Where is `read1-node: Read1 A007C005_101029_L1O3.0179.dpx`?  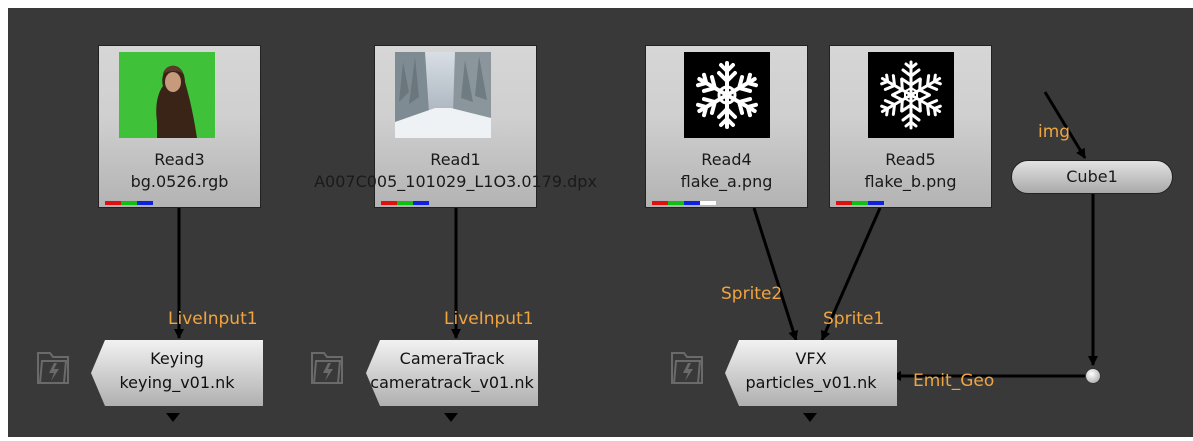
read1-node: Read1 A007C005_101029_L1O3.0179.dpx is located at coordinates (455, 126).